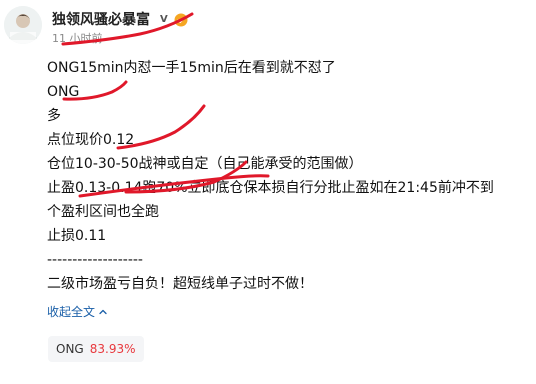 The height and width of the screenshot is (384, 536). I want to click on ticker-tag: ONG 83.93%, so click(96, 349).